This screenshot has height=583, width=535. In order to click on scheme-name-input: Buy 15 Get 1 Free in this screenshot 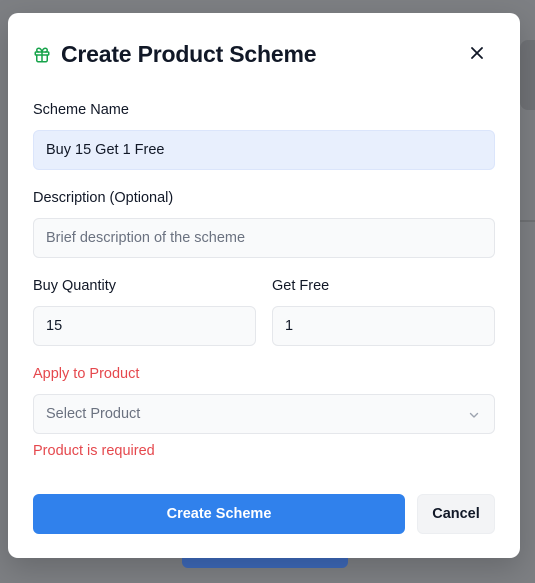, I will do `click(264, 150)`.